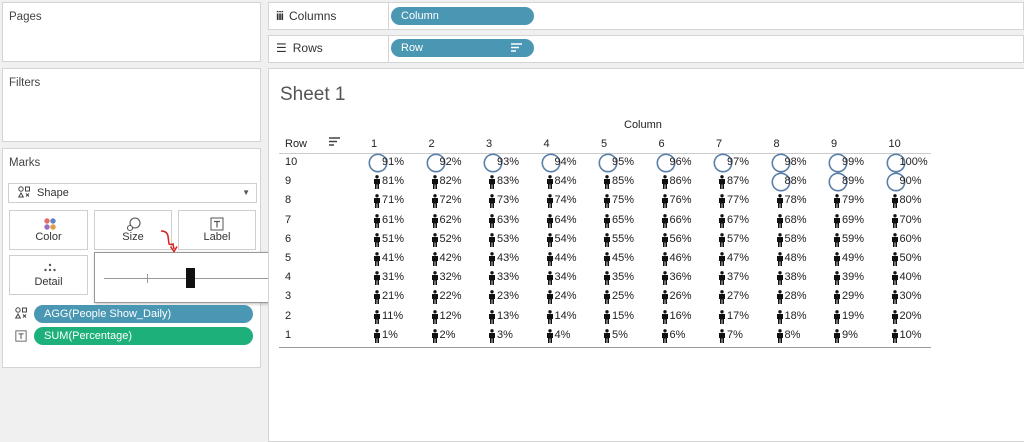 The image size is (1024, 442). Describe the element at coordinates (738, 181) in the screenshot. I see `cell-value: 87%` at that location.